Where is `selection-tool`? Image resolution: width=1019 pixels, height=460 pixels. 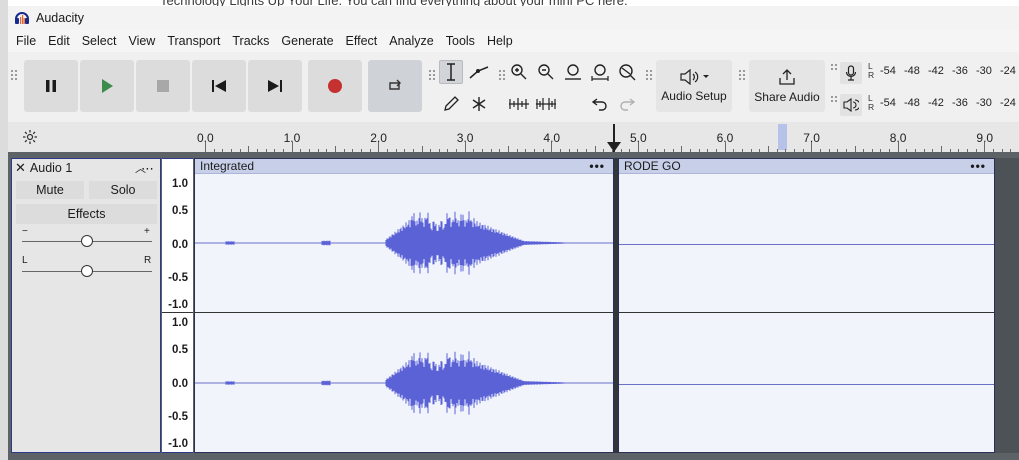 selection-tool is located at coordinates (451, 72).